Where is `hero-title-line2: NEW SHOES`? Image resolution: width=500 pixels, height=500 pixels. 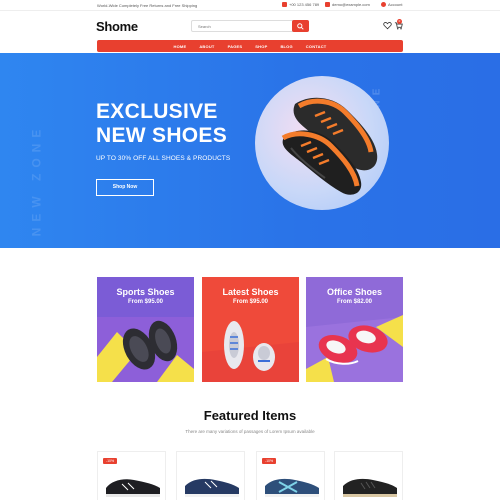 hero-title-line2: NEW SHOES is located at coordinates (162, 135).